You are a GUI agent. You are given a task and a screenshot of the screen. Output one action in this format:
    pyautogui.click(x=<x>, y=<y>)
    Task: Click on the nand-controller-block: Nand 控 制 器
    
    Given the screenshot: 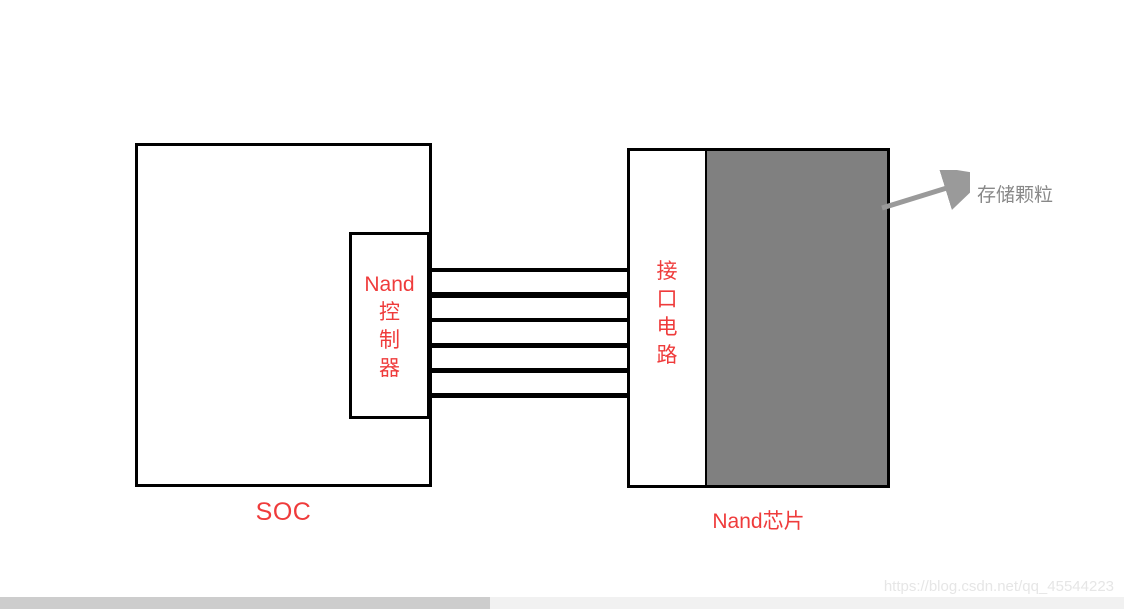 What is the action you would take?
    pyautogui.click(x=389, y=325)
    